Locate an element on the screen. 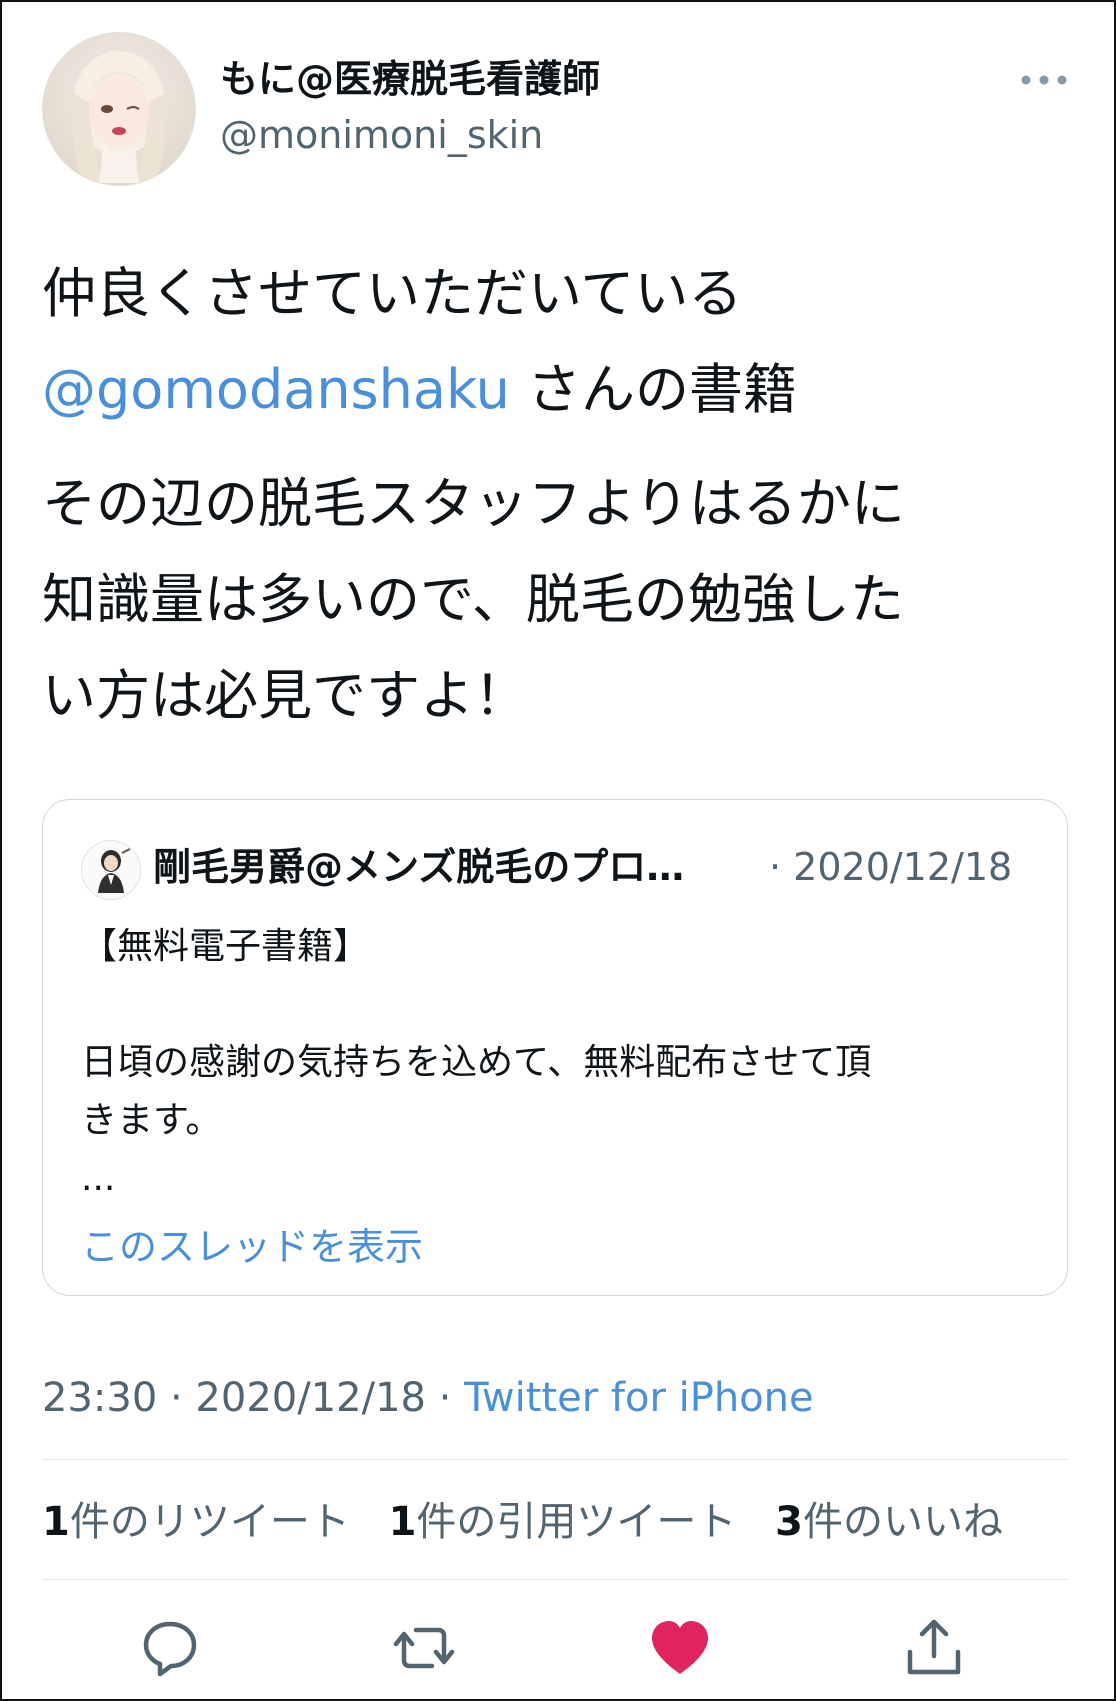 The width and height of the screenshot is (1116, 1701). tweet-line: い方は必見ですよ！ is located at coordinates (285, 695).